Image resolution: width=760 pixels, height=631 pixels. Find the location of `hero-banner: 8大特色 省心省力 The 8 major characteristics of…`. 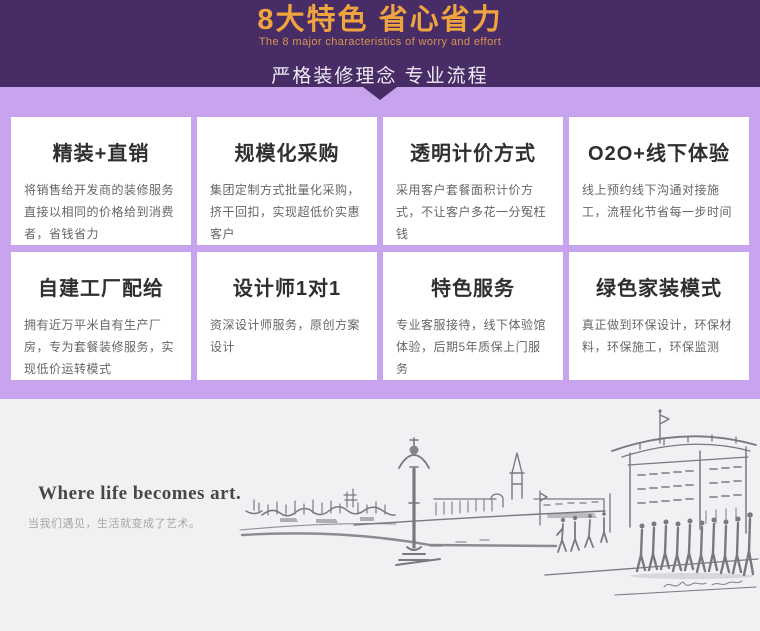

hero-banner: 8大特色 省心省力 The 8 major characteristics of… is located at coordinates (380, 43).